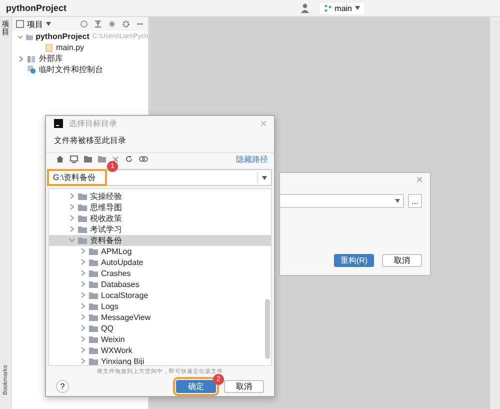  What do you see at coordinates (71, 69) in the screenshot?
I see `tree-item: 临时文件和控制台` at bounding box center [71, 69].